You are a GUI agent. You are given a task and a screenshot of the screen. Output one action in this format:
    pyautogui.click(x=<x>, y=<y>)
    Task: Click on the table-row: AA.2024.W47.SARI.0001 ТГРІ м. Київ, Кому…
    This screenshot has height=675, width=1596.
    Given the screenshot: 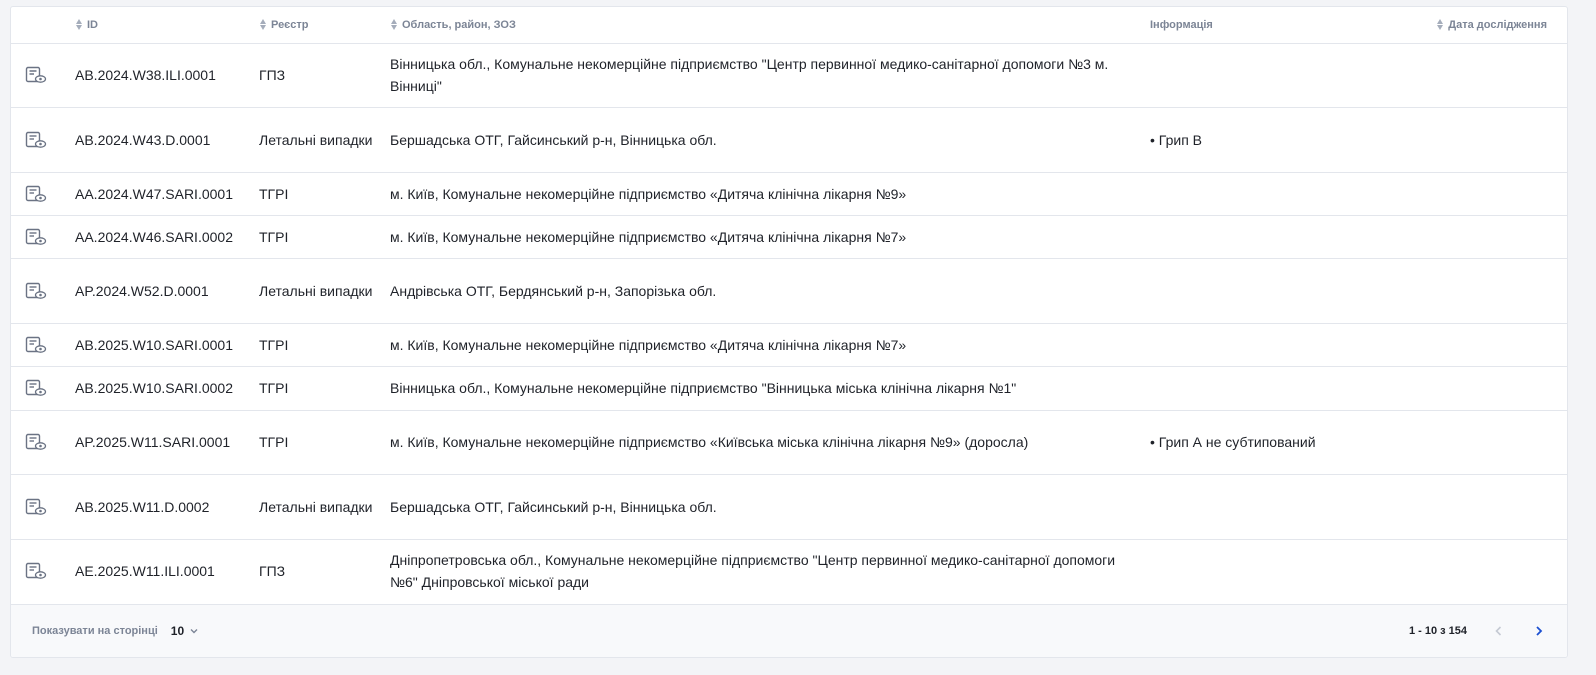 What is the action you would take?
    pyautogui.click(x=789, y=194)
    